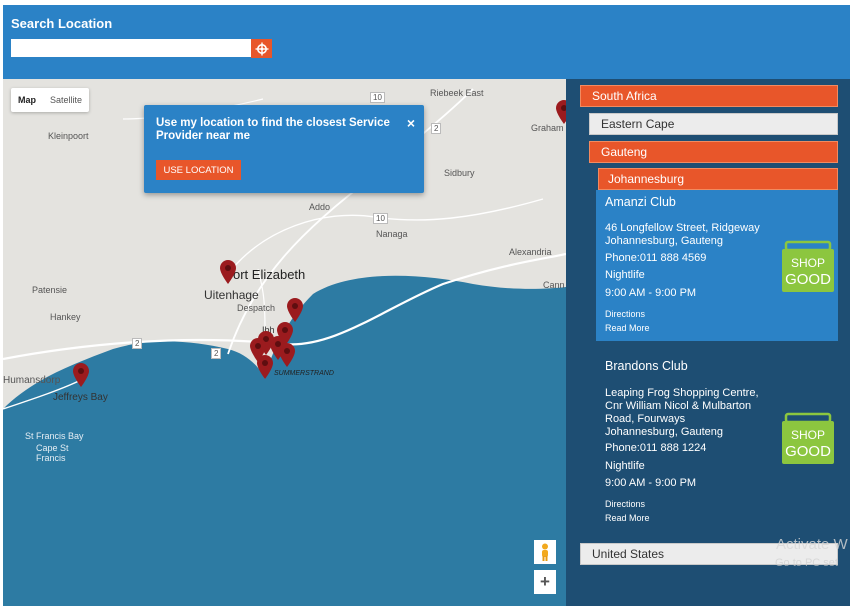  I want to click on zoom-in-button: +, so click(545, 582).